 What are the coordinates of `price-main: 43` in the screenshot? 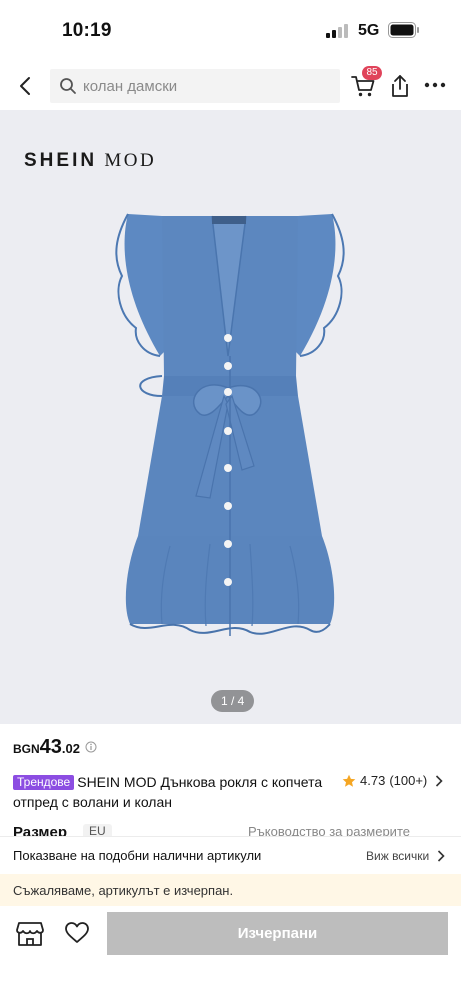 It's located at (50, 747).